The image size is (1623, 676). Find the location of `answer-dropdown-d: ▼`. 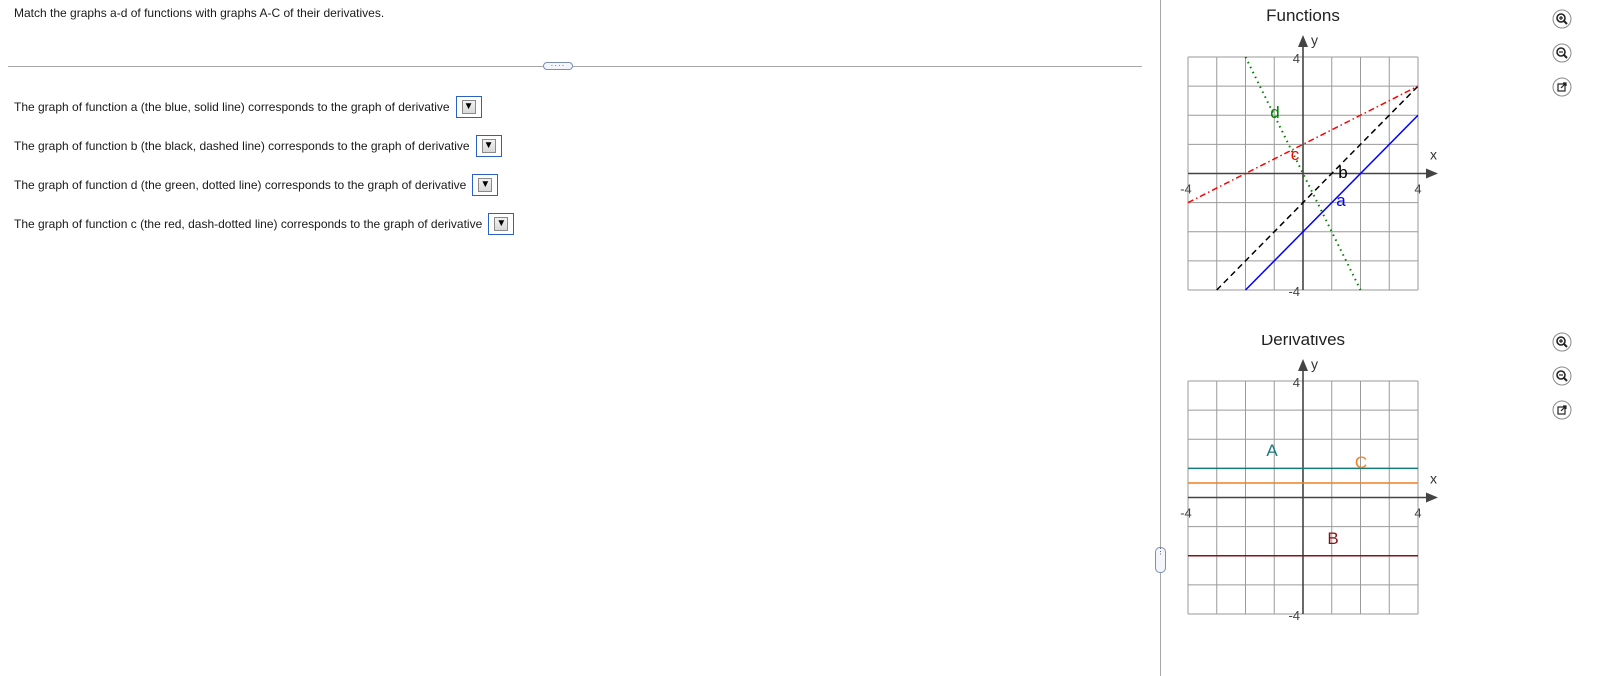

answer-dropdown-d: ▼ is located at coordinates (485, 185).